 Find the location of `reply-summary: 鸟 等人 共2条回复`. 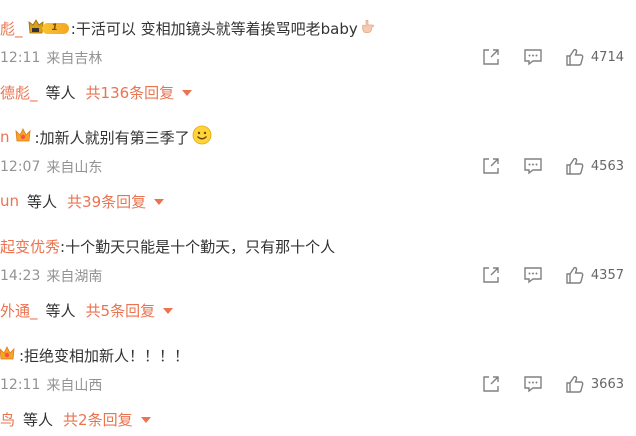

reply-summary: 鸟 等人 共2条回复 is located at coordinates (75, 419).